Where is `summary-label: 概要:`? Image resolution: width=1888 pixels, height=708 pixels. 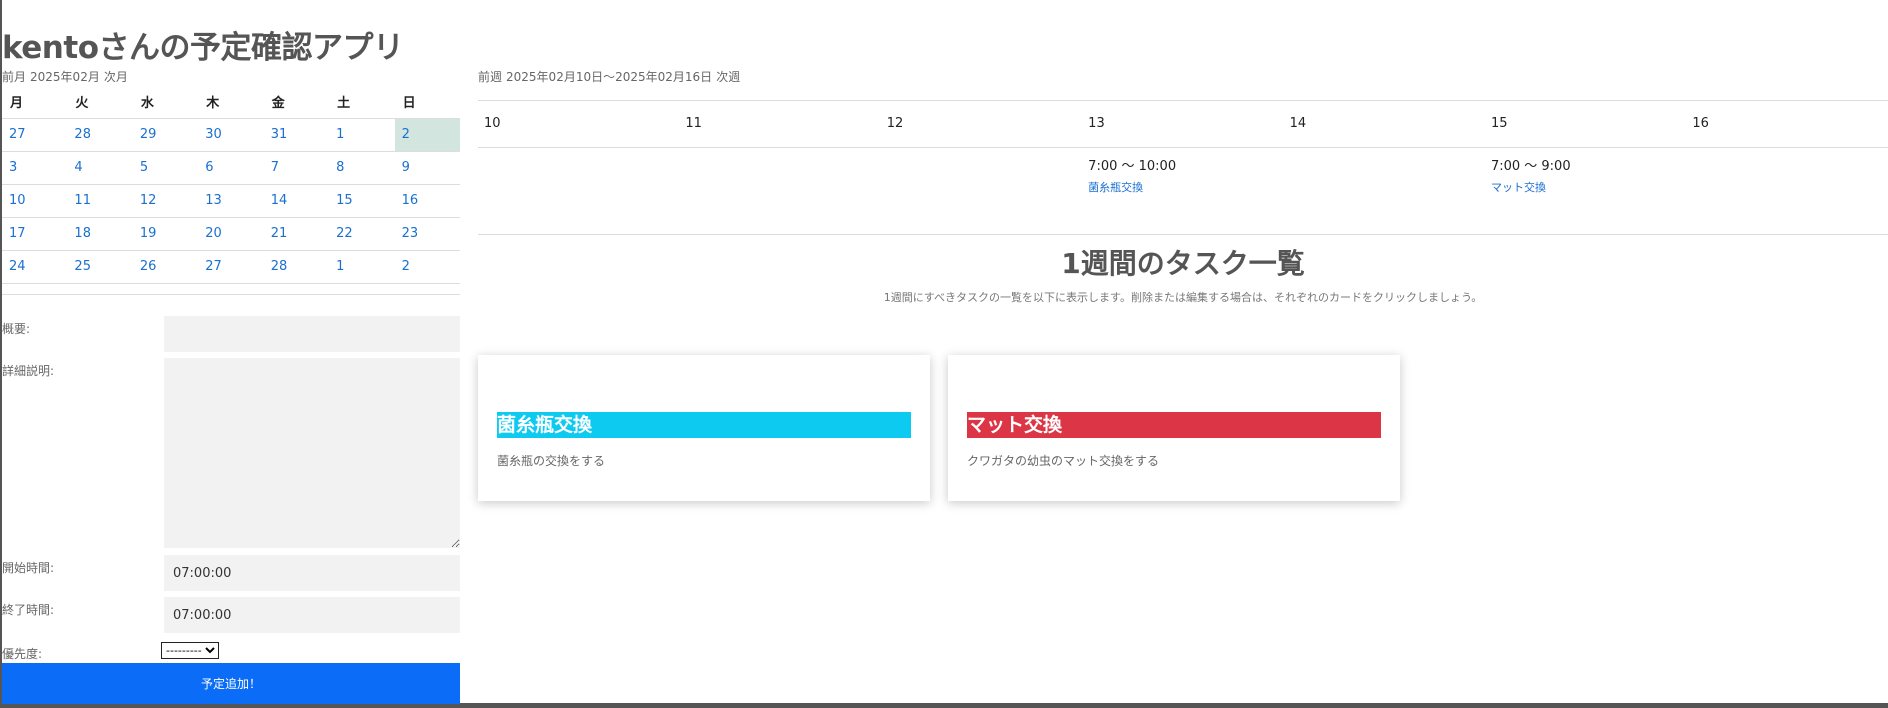 summary-label: 概要: is located at coordinates (16, 329).